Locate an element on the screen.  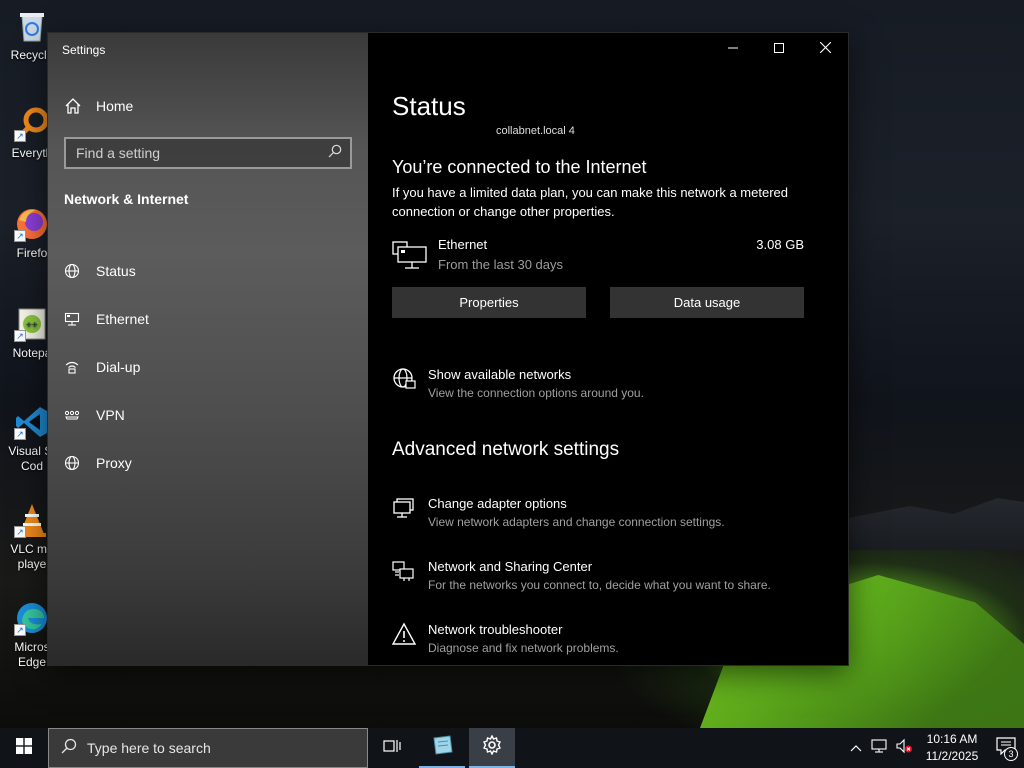
network-tray-icon is located at coordinates (880, 748).